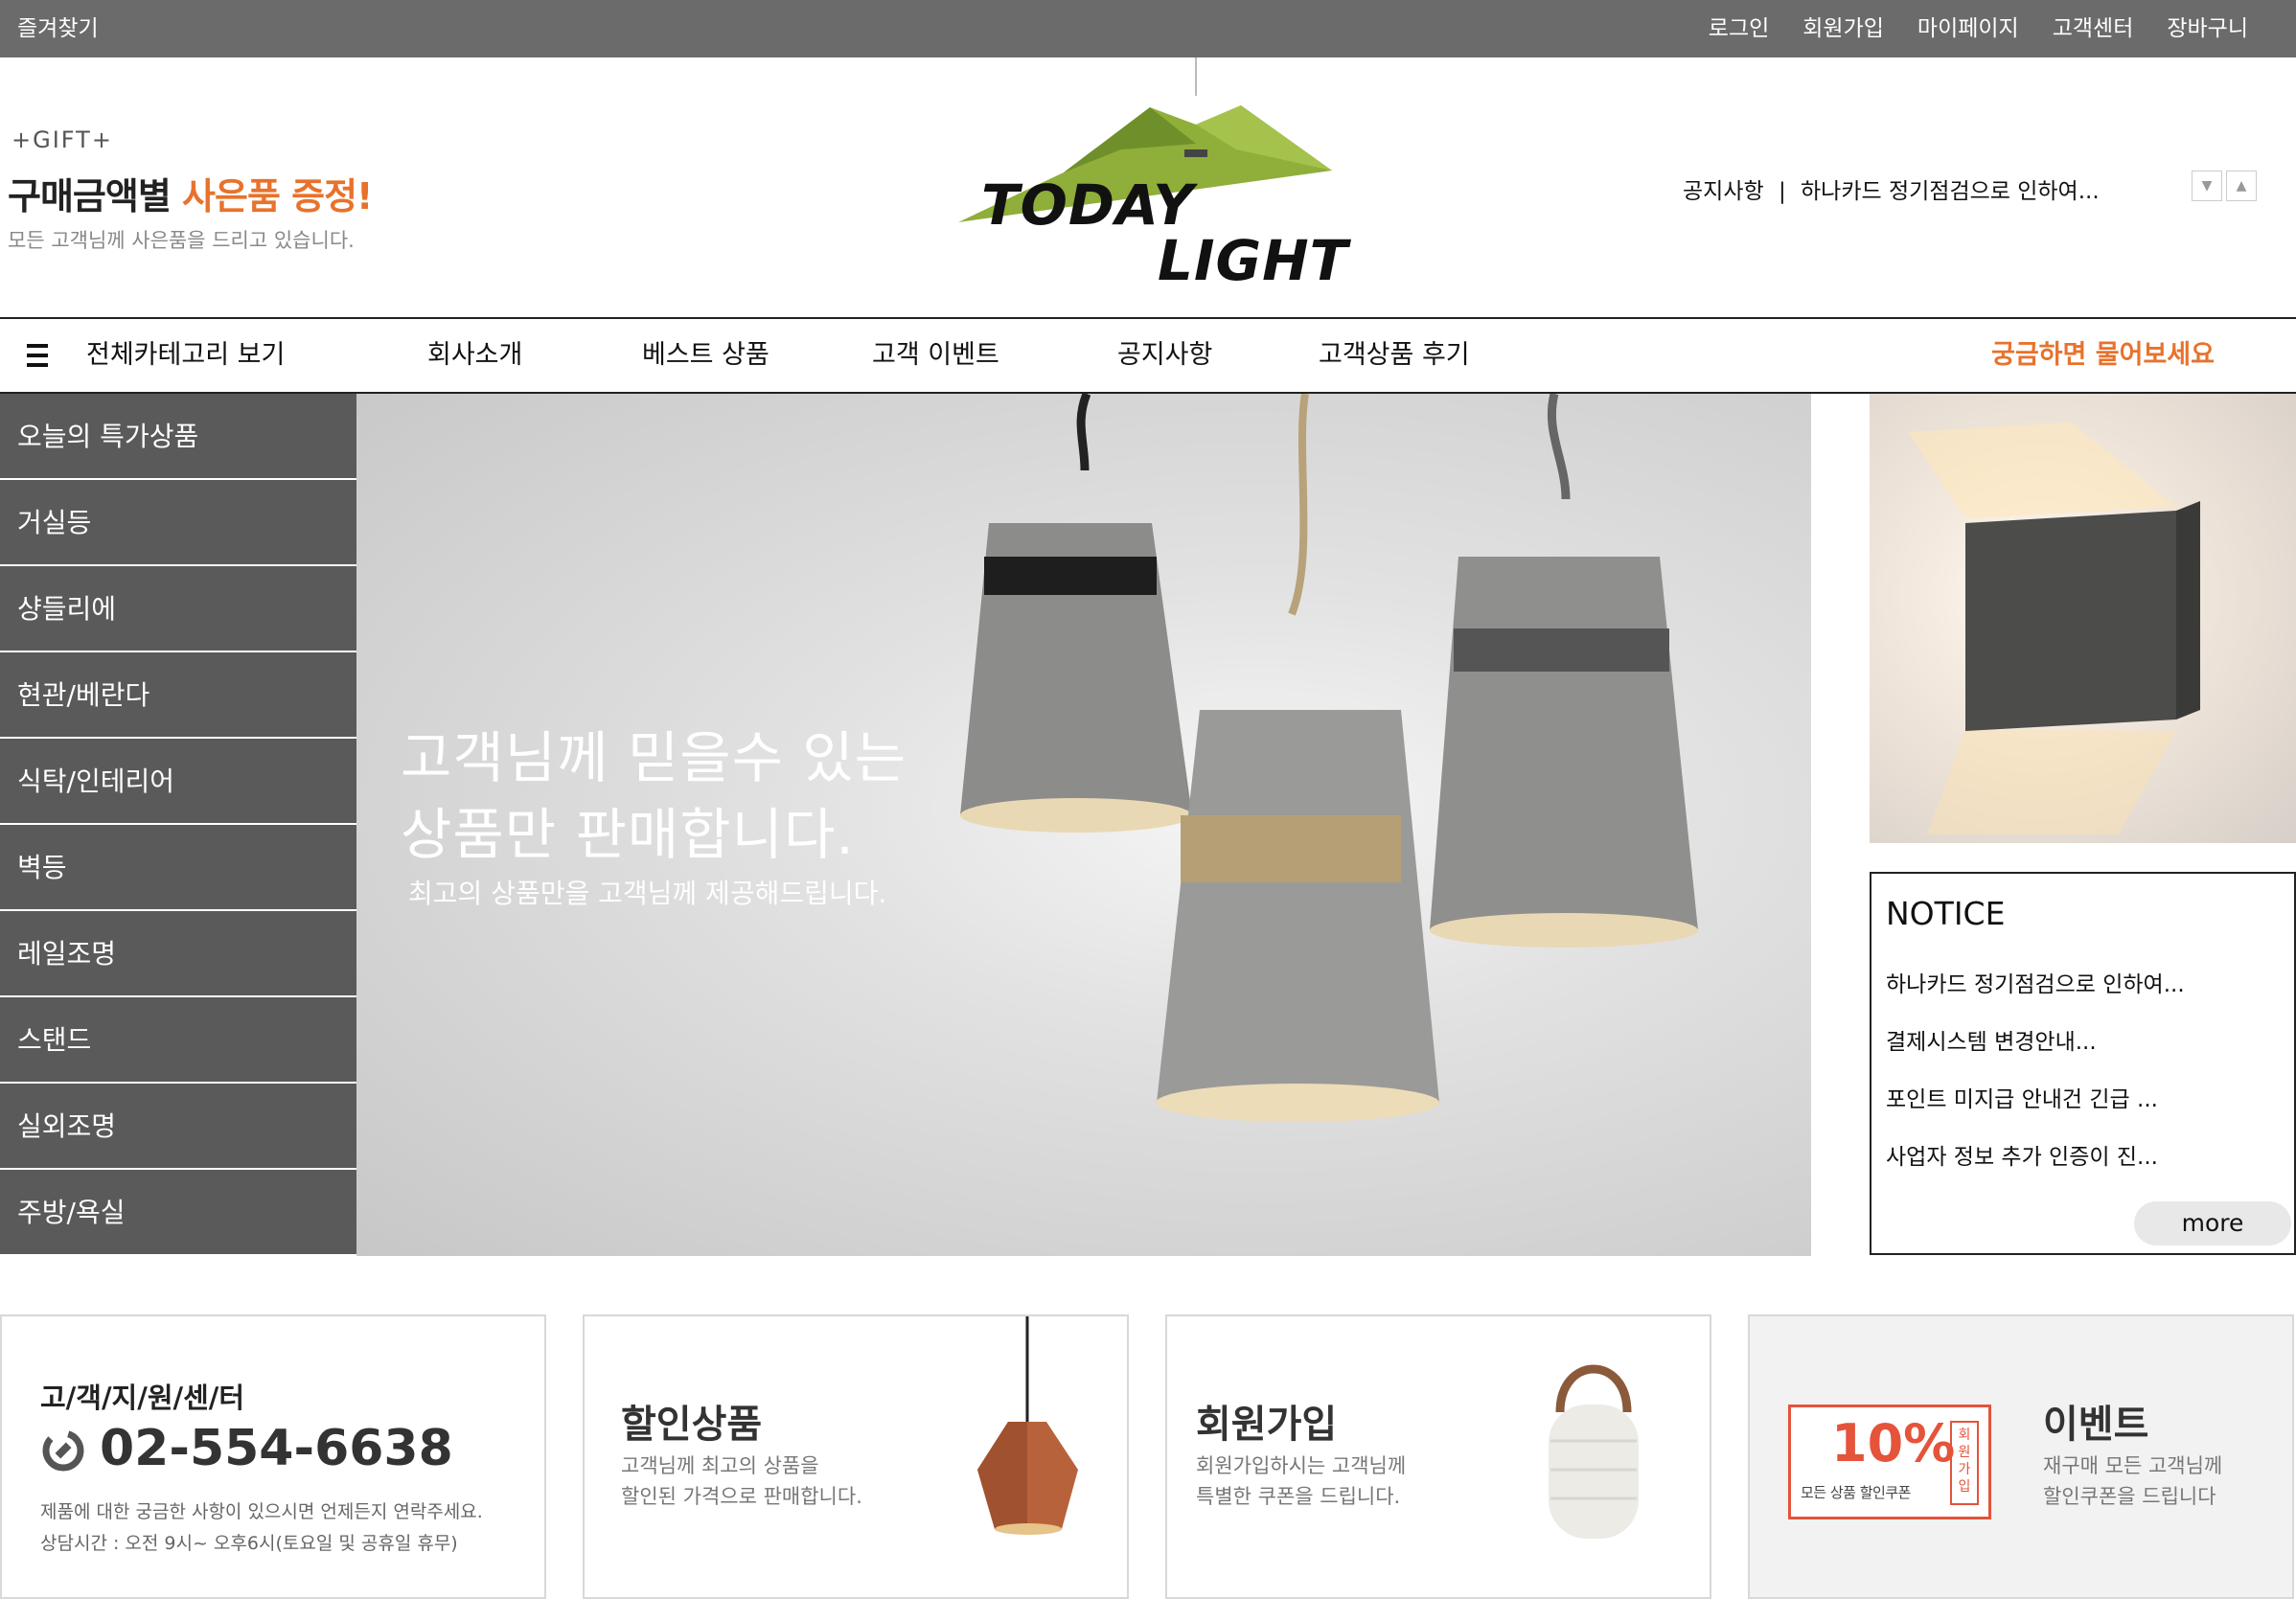 The image size is (2296, 1599). Describe the element at coordinates (1148, 28) in the screenshot. I see `top-utility-bar: 즐겨찾기 로그인 회원가입 마이페이지 고객센터 장바구니` at that location.